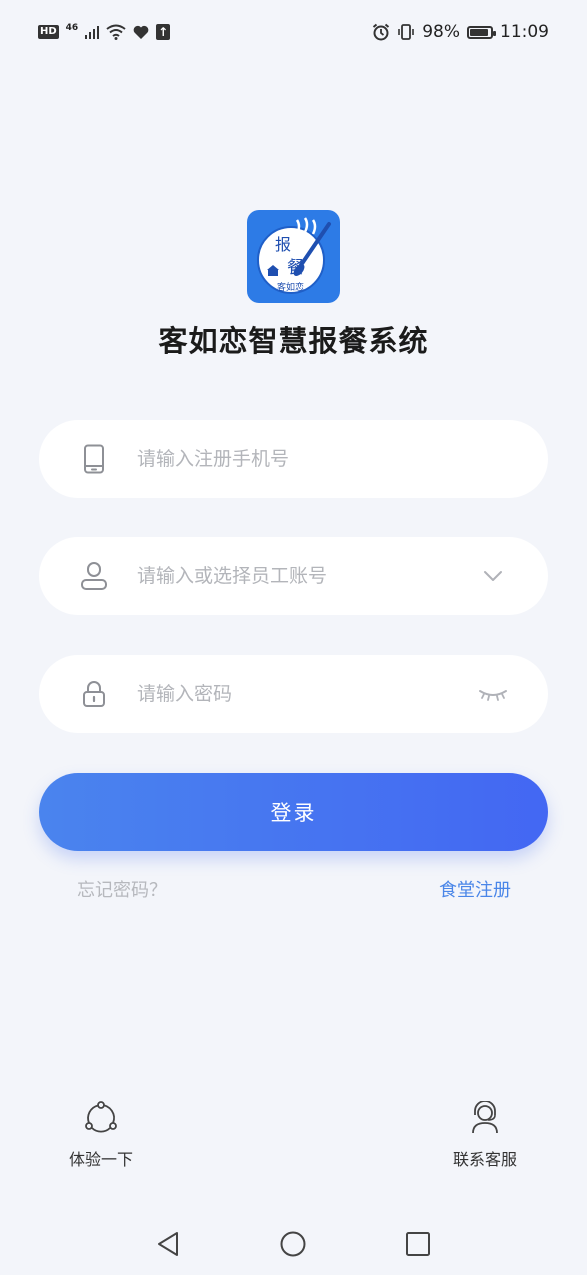  Describe the element at coordinates (293, 812) in the screenshot. I see `login-button: 登录` at that location.